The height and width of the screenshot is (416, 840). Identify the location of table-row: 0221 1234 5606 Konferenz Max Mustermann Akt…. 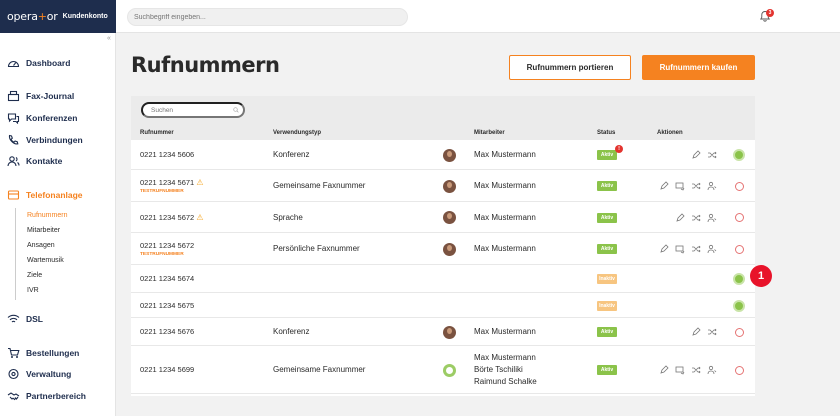
(443, 155).